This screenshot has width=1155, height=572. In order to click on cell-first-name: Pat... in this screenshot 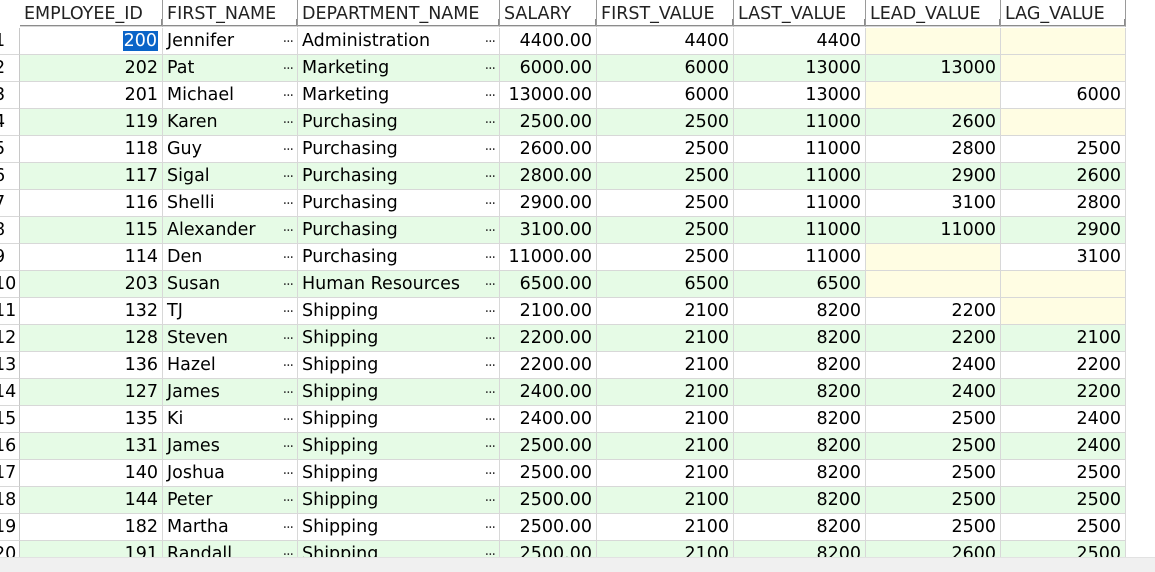, I will do `click(230, 68)`.